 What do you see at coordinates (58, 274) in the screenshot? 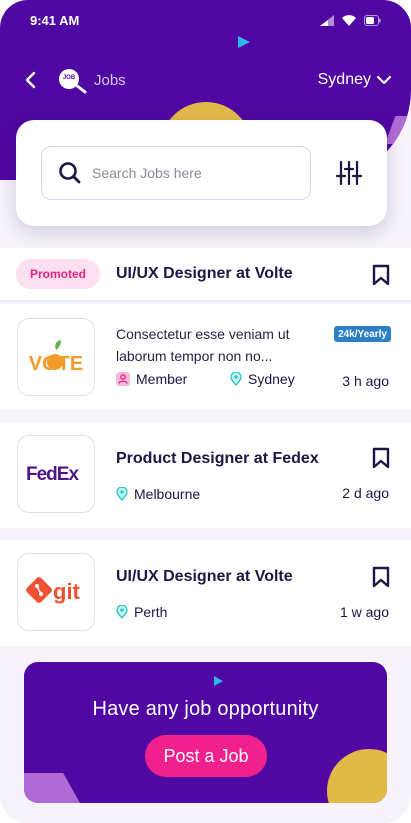
I see `promoted-badge: Promoted` at bounding box center [58, 274].